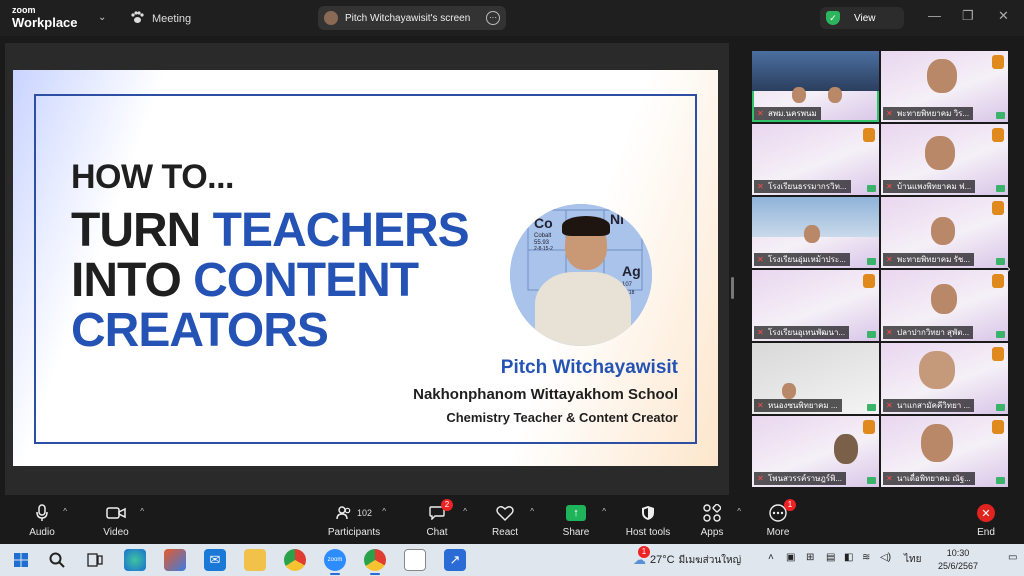 The height and width of the screenshot is (576, 1024). What do you see at coordinates (958, 560) in the screenshot?
I see `system-clock: 10:30 25/6/2567` at bounding box center [958, 560].